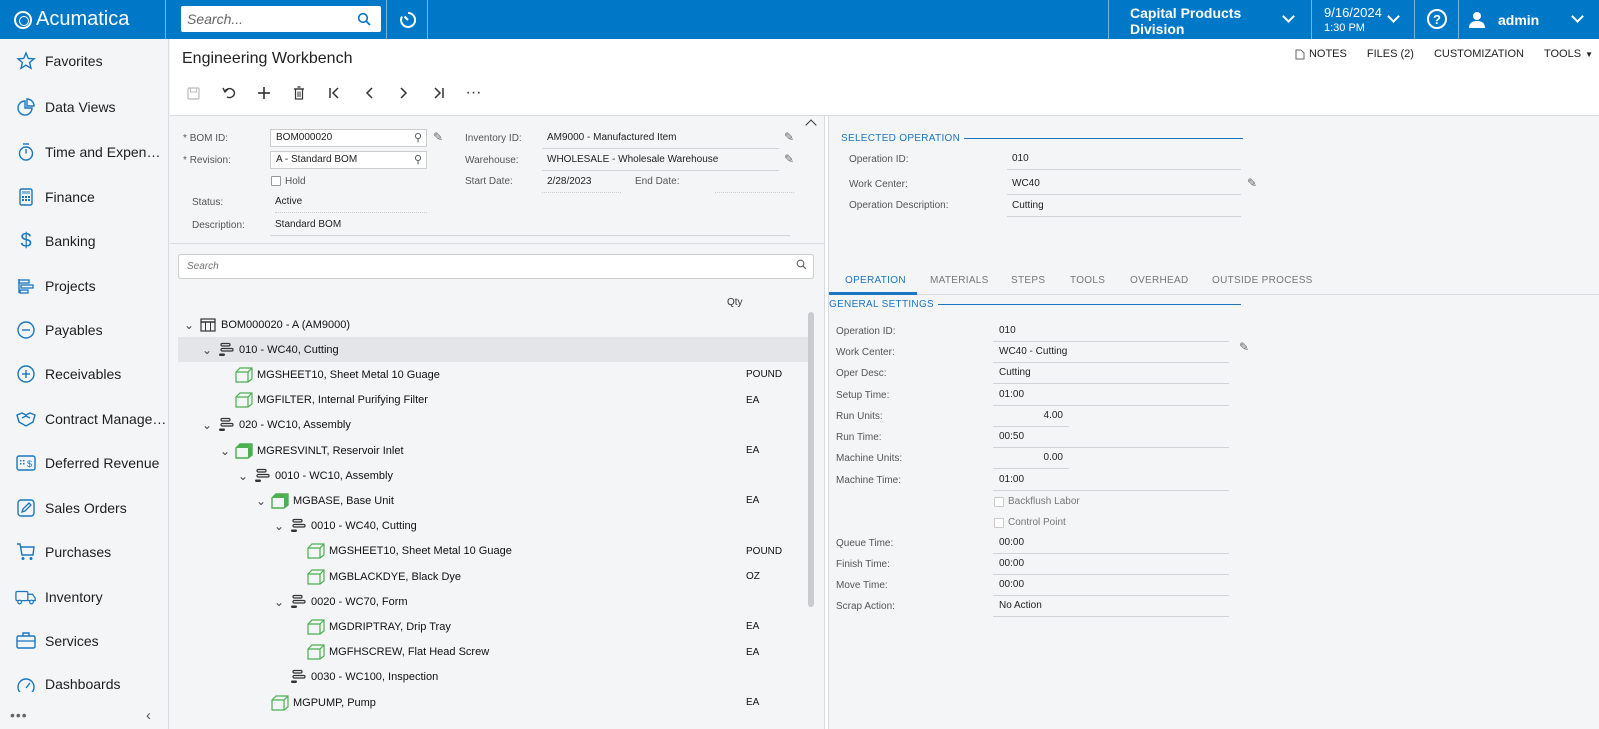 Image resolution: width=1599 pixels, height=729 pixels. What do you see at coordinates (494, 350) in the screenshot?
I see `tree-row: ⌄ 010 - WC40, Cutting` at bounding box center [494, 350].